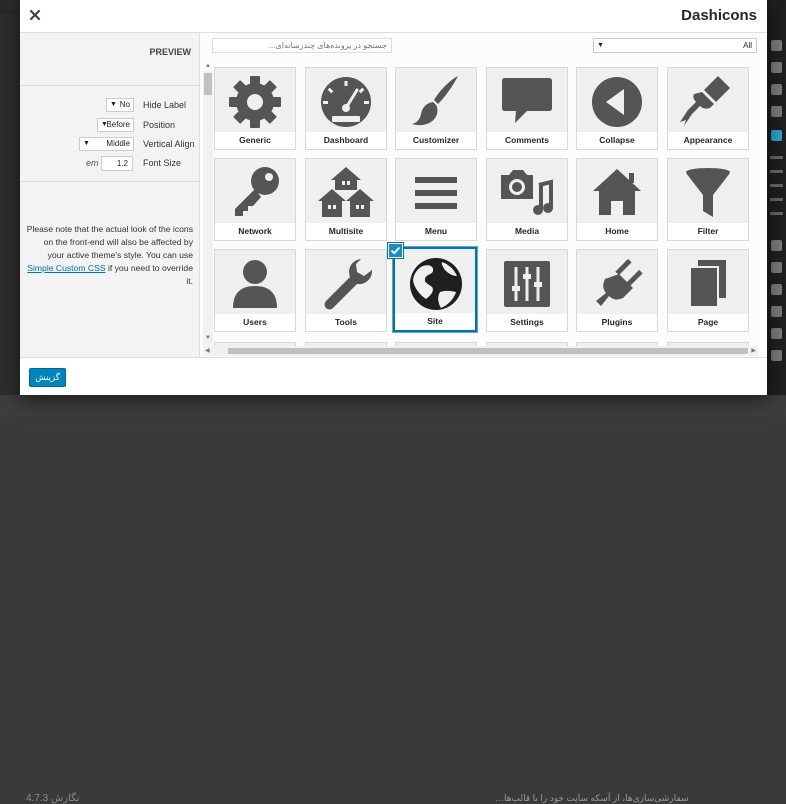  Describe the element at coordinates (53, 798) in the screenshot. I see `wp-version: نگارش 4.7.3` at that location.